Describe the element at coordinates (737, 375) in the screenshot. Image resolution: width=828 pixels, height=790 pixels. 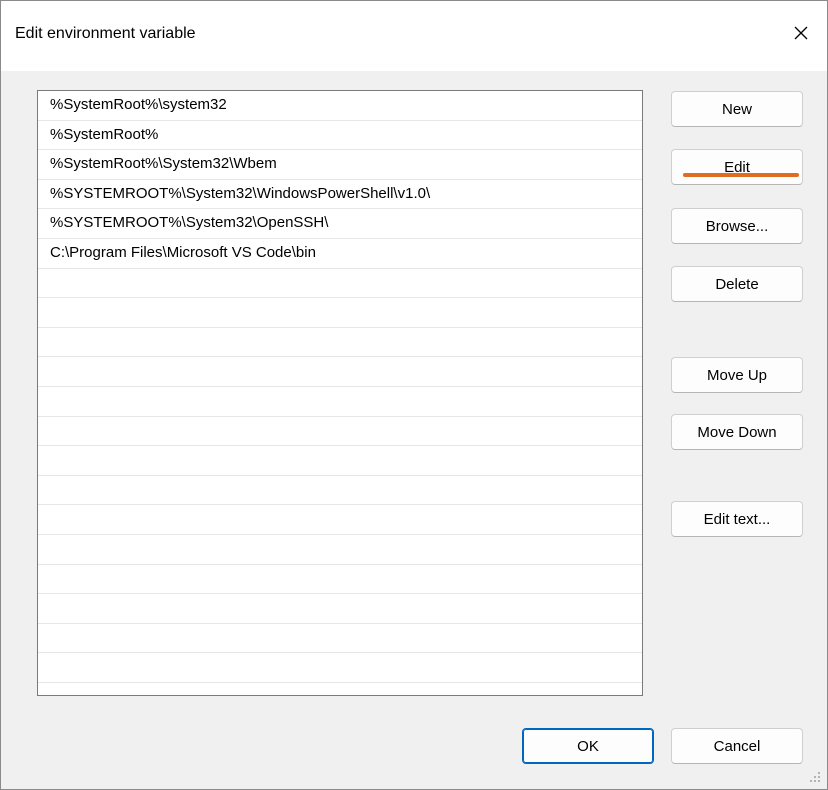
I see `move-up-button: Move Up` at that location.